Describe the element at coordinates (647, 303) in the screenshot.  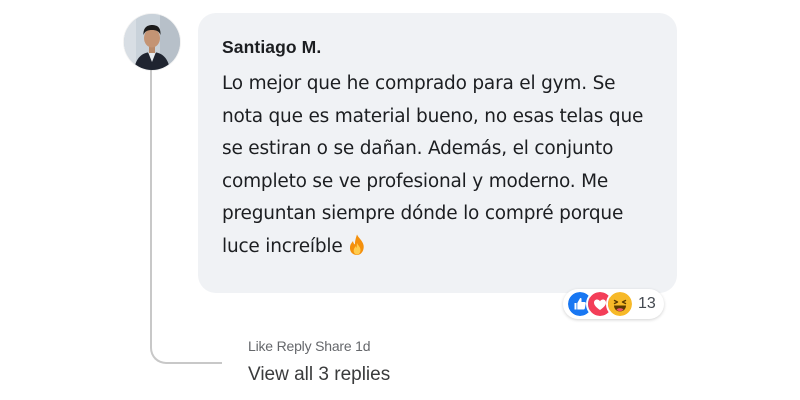
I see `reaction-count: 13` at that location.